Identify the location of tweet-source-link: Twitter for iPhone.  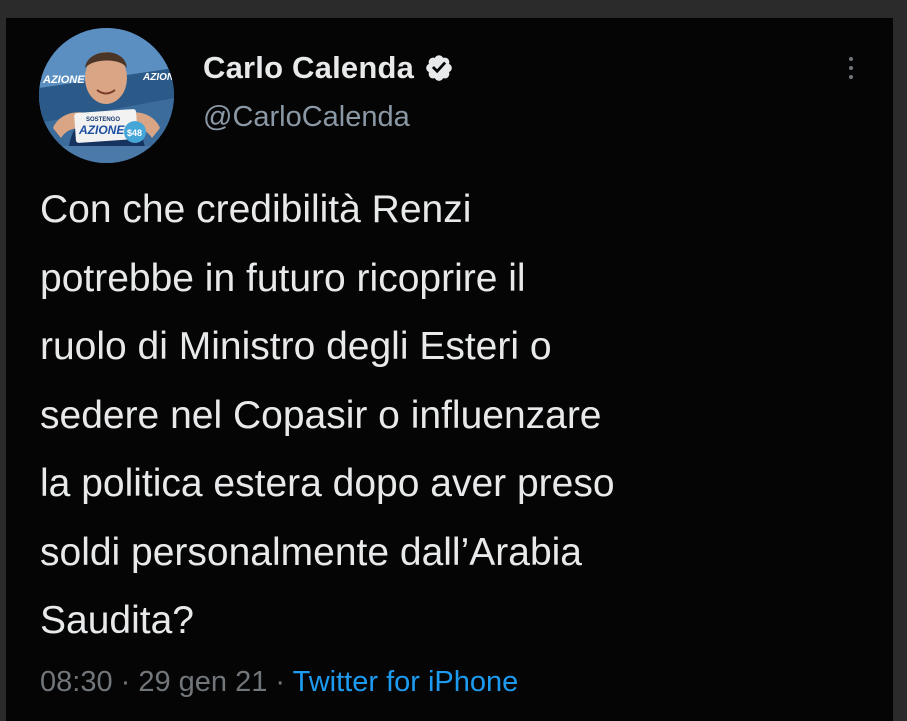
(406, 682).